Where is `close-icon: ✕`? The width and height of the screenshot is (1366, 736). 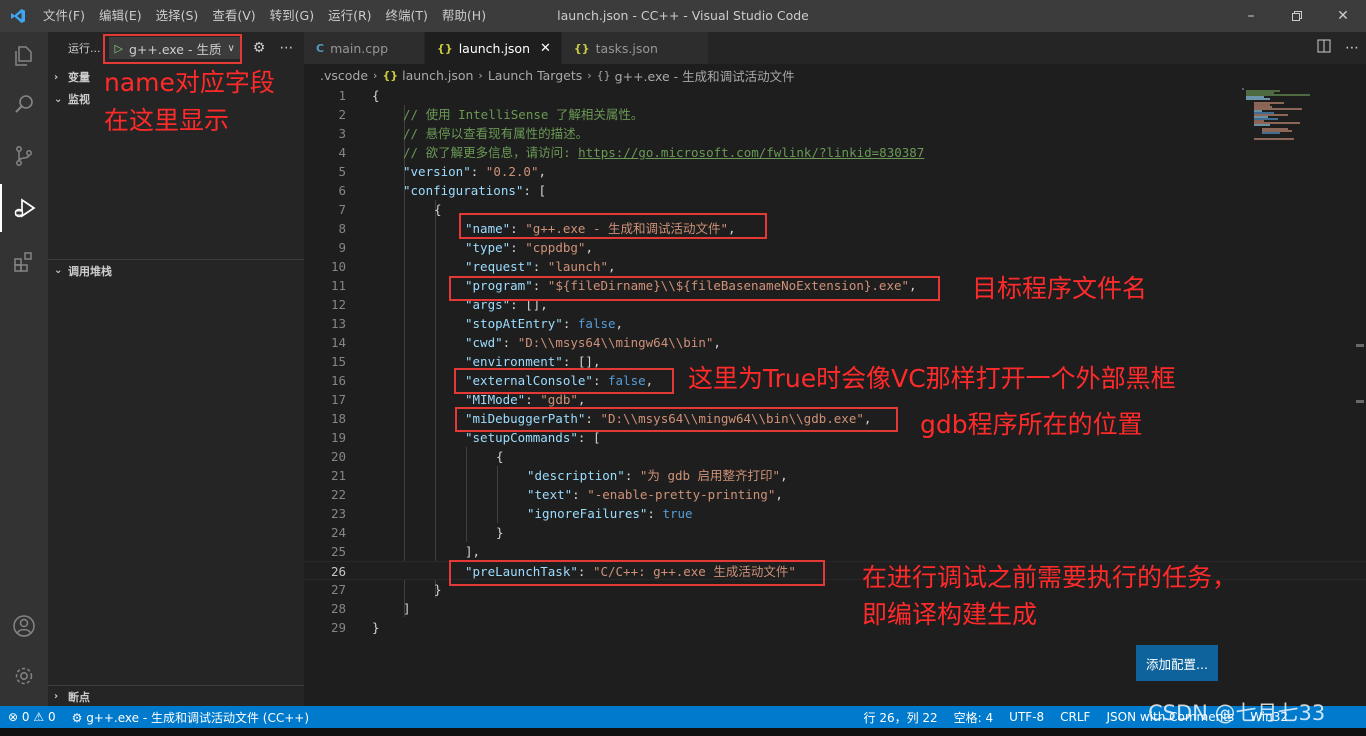 close-icon: ✕ is located at coordinates (545, 48).